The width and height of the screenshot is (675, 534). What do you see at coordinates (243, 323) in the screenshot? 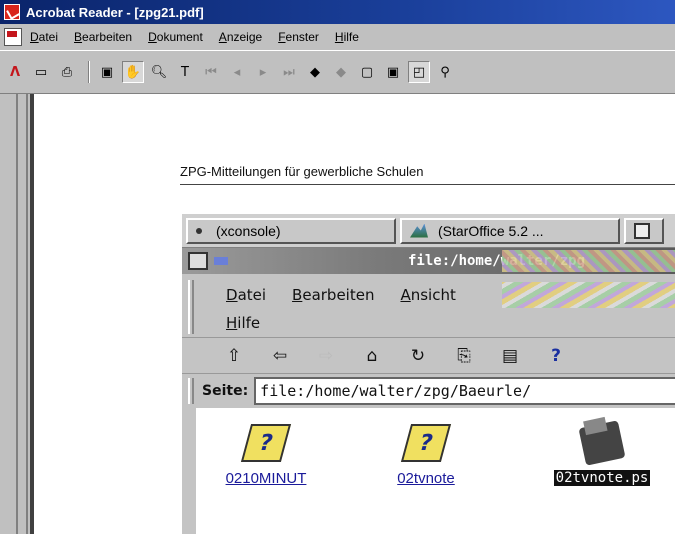
I see `so-menu-hilfe: Hilfe` at bounding box center [243, 323].